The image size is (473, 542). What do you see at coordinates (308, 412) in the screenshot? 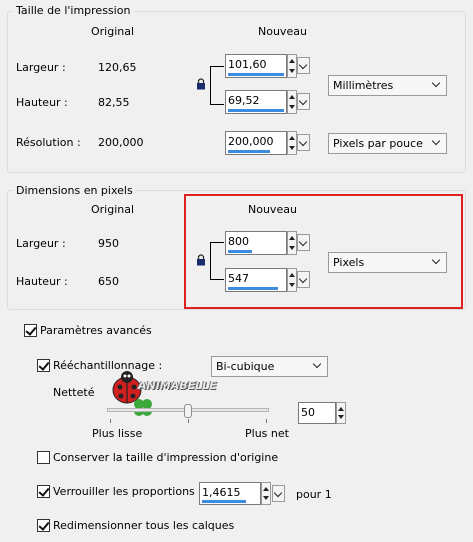
I see `sharpness-value: 50` at bounding box center [308, 412].